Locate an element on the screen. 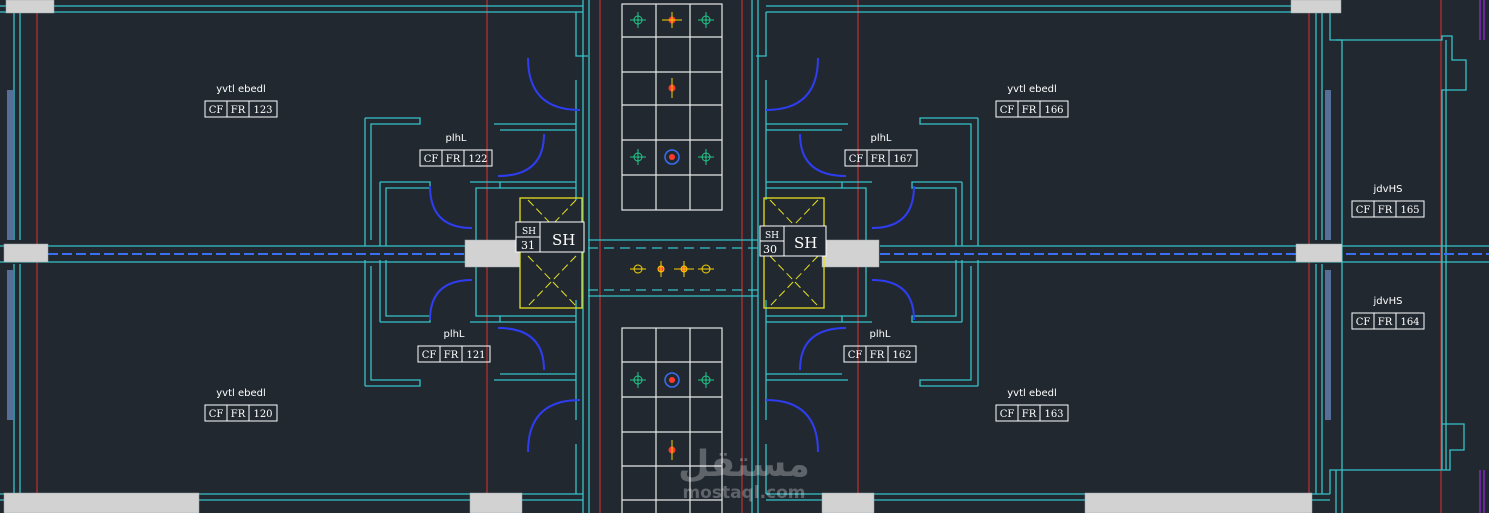 This screenshot has width=1489, height=513. room-tag-text: 167 is located at coordinates (902, 159).